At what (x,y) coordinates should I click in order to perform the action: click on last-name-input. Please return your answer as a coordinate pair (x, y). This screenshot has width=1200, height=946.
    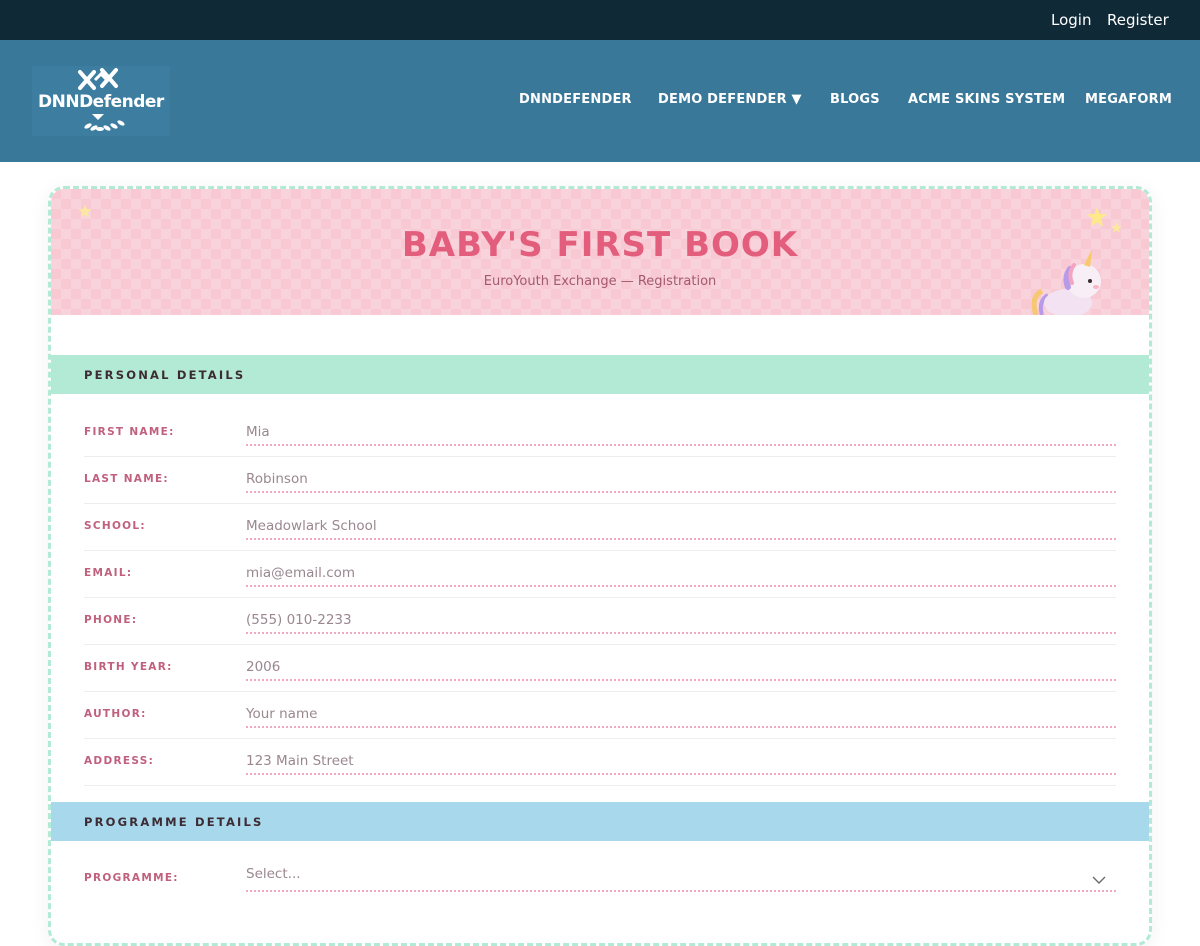
    Looking at the image, I should click on (681, 477).